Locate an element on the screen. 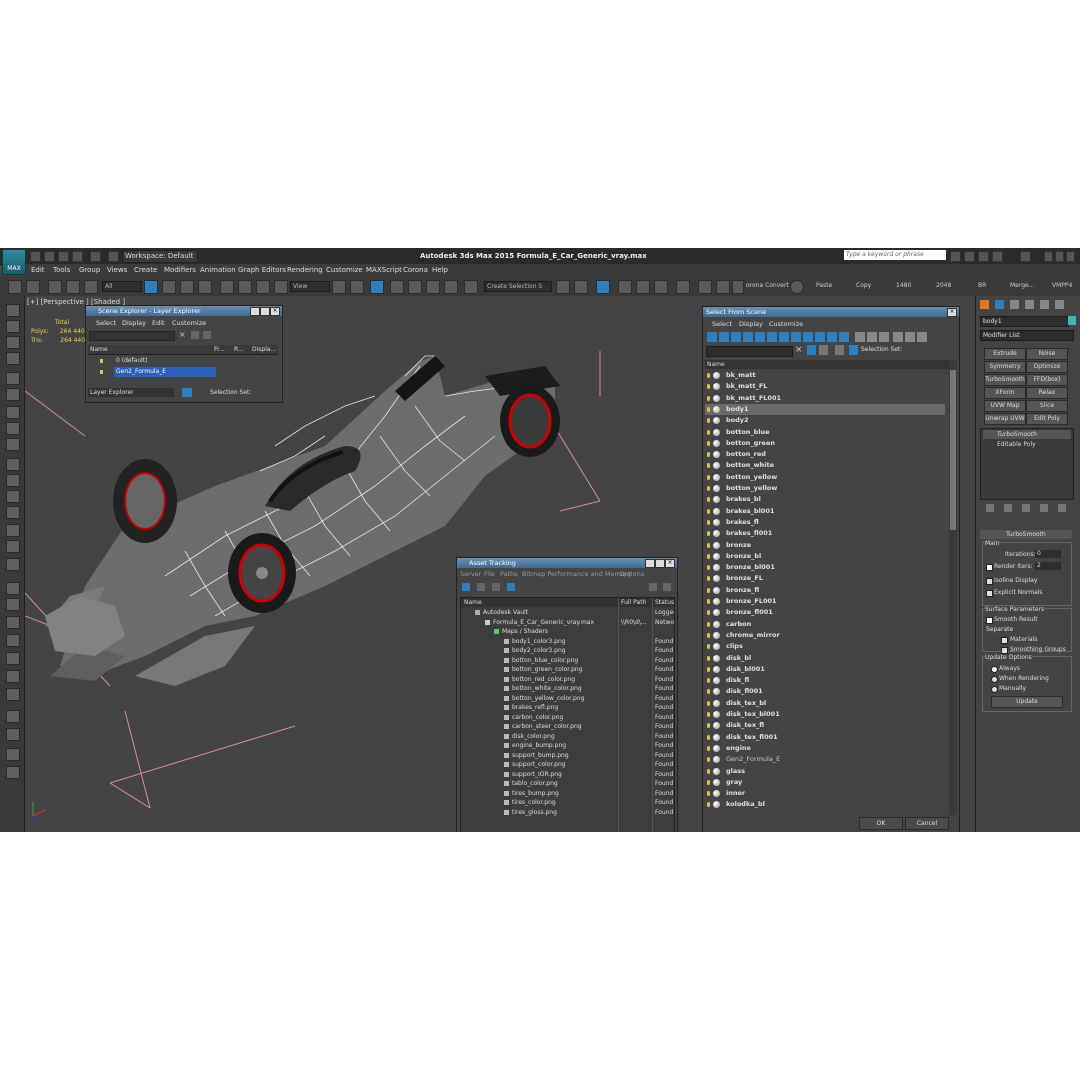 This screenshot has width=1080, height=1080. preset-1480-button: 1480 is located at coordinates (903, 286).